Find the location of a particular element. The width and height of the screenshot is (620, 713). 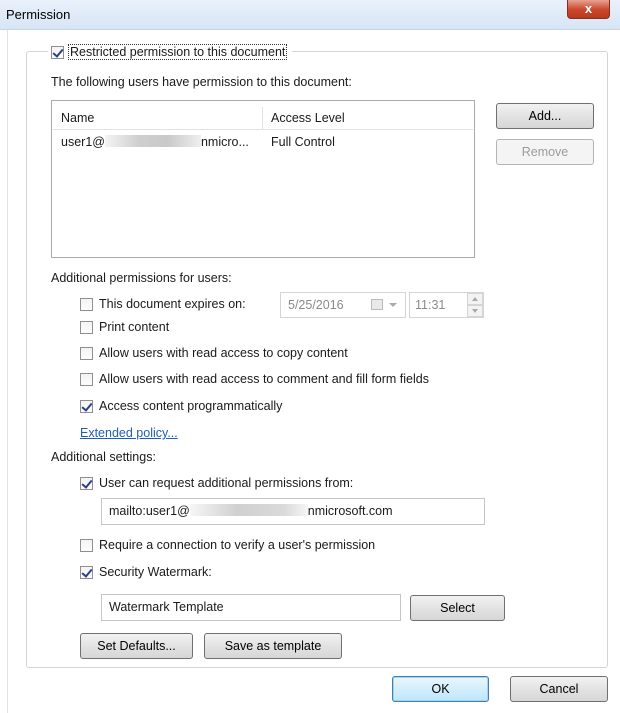

programmatic-access-checkbox: Access content programmatically is located at coordinates (181, 406).